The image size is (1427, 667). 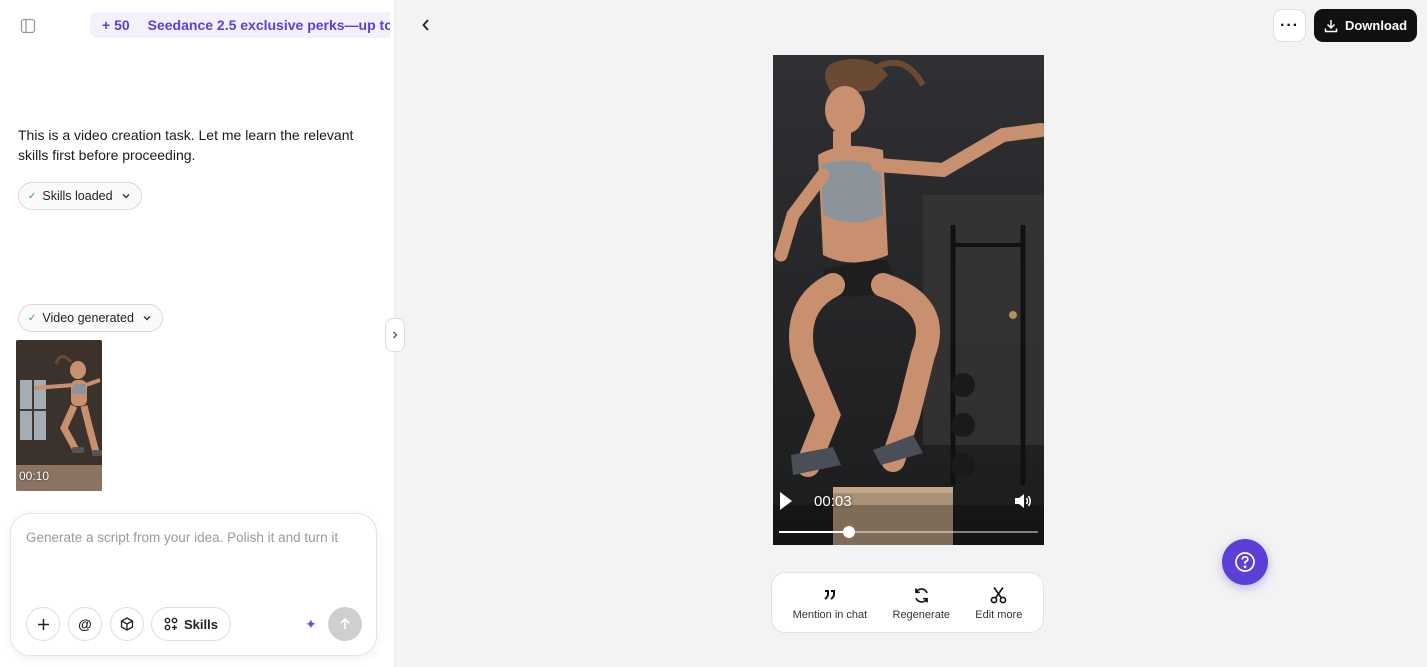 I want to click on skills-loaded-chip: ✓ Skills loaded, so click(x=80, y=196).